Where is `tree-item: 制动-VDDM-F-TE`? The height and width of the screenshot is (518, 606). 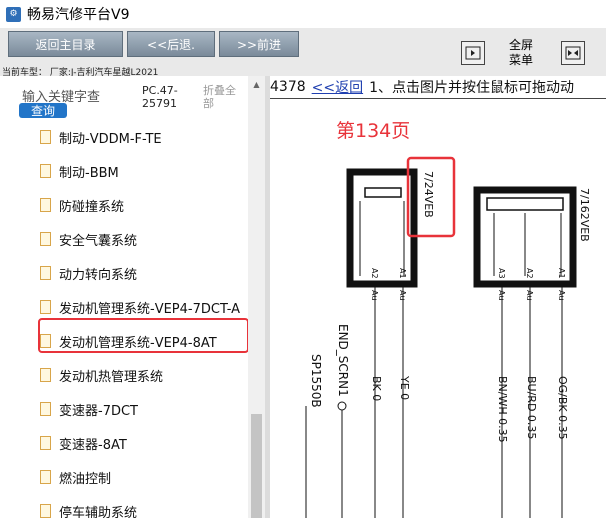
tree-item: 制动-VDDM-F-TE is located at coordinates (140, 137).